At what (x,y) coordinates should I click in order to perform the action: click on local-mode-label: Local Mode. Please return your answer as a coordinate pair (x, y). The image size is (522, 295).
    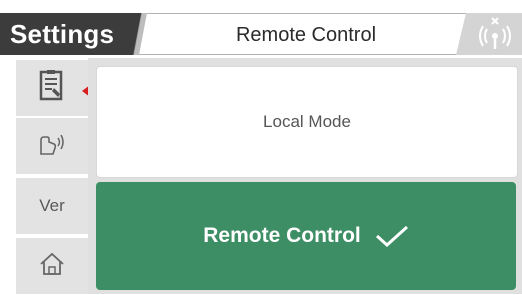
    Looking at the image, I should click on (307, 121).